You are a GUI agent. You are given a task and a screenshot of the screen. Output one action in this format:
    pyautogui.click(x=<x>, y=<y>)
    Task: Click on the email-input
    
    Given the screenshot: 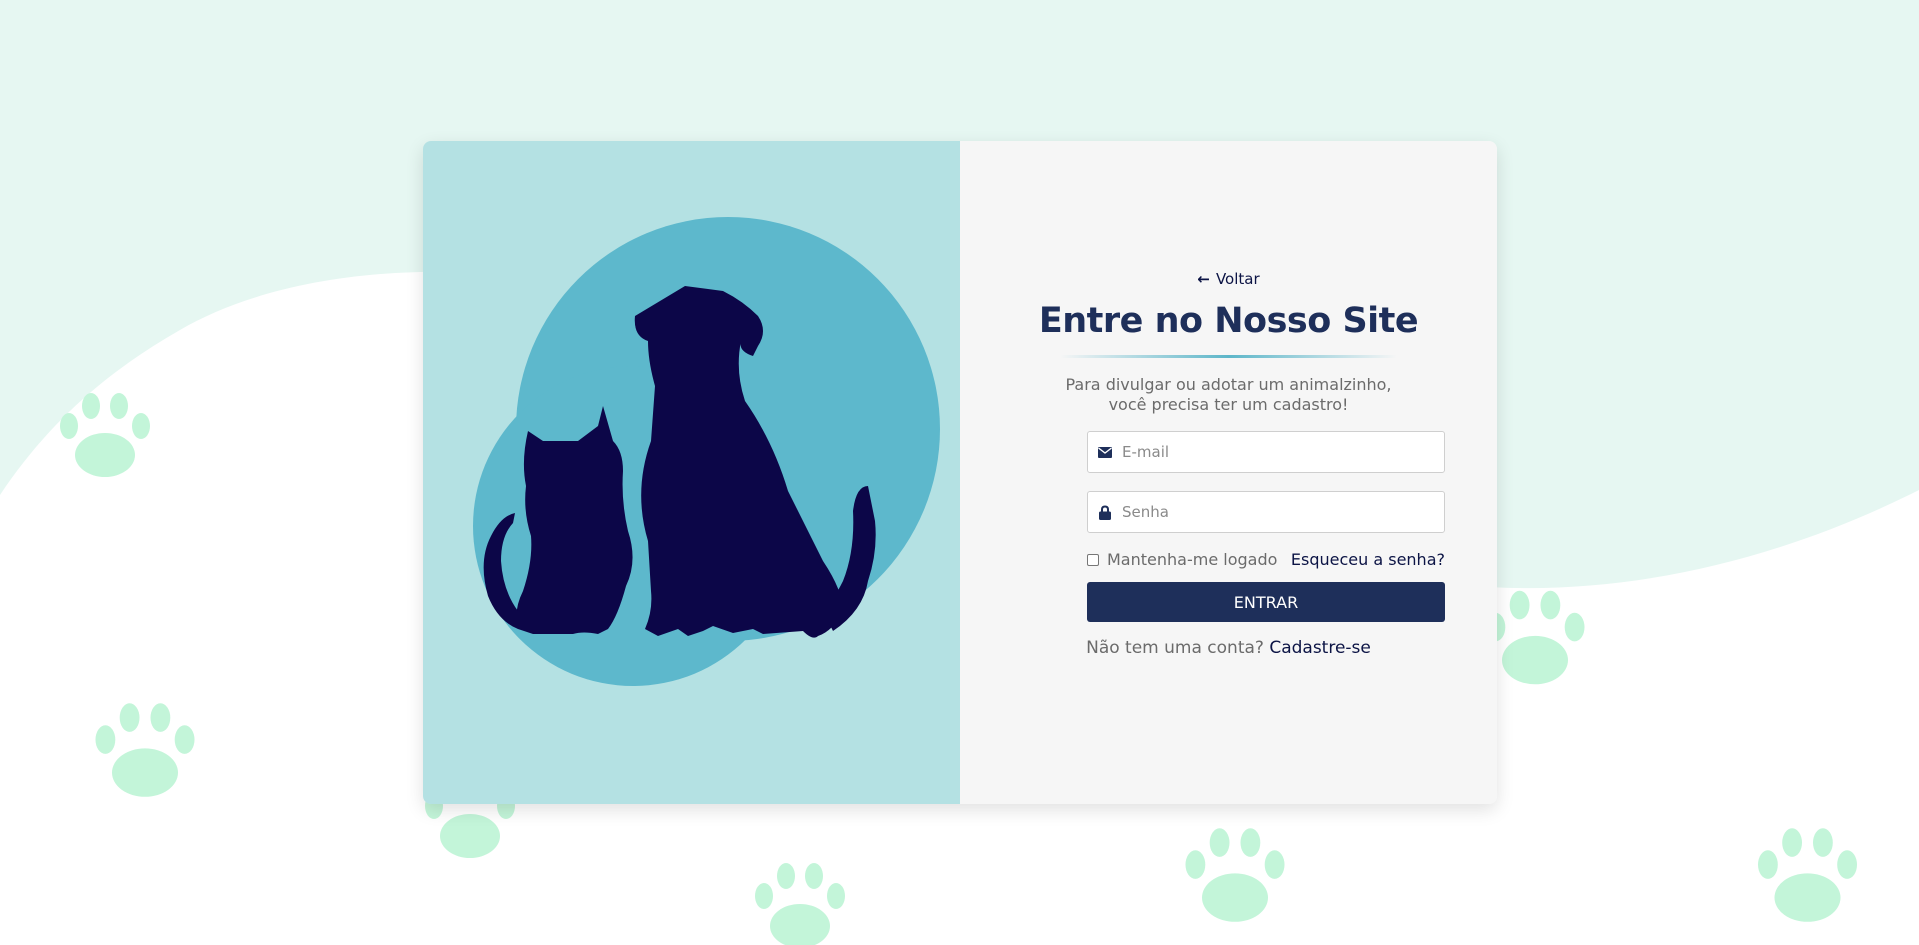 What is the action you would take?
    pyautogui.click(x=1272, y=452)
    